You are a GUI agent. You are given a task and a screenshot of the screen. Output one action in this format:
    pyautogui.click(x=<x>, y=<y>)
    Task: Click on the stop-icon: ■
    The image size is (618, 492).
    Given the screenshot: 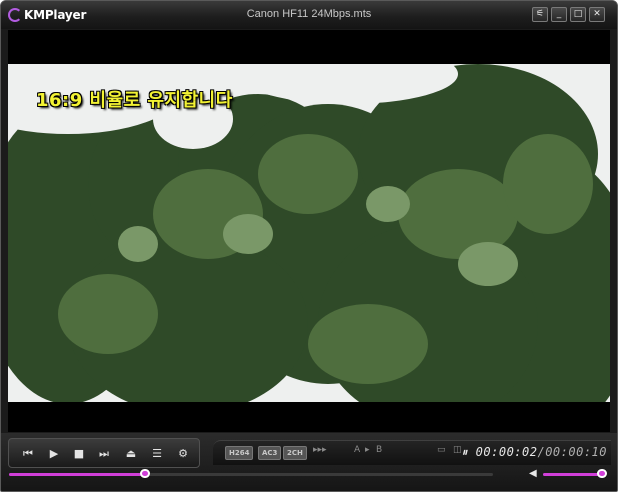 What is the action you would take?
    pyautogui.click(x=79, y=454)
    